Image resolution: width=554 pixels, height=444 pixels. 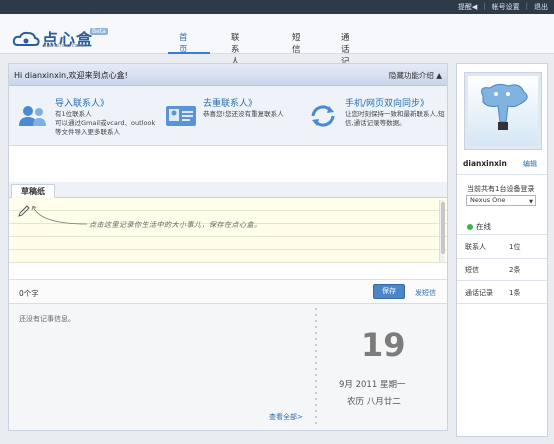 What do you see at coordinates (29, 293) in the screenshot?
I see `char-count: 0个字` at bounding box center [29, 293].